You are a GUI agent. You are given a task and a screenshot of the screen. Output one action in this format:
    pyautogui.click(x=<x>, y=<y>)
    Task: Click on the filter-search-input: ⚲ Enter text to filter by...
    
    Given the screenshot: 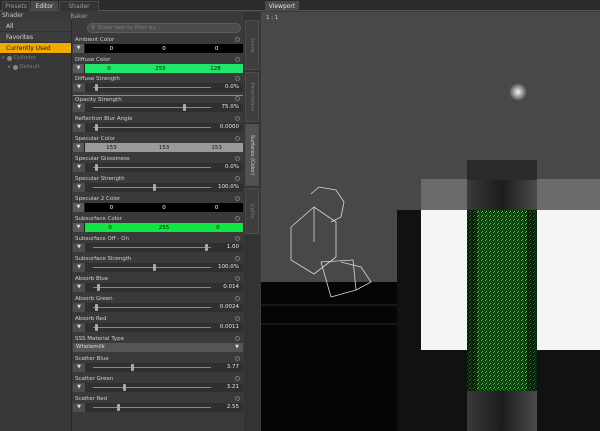 What is the action you would take?
    pyautogui.click(x=164, y=28)
    